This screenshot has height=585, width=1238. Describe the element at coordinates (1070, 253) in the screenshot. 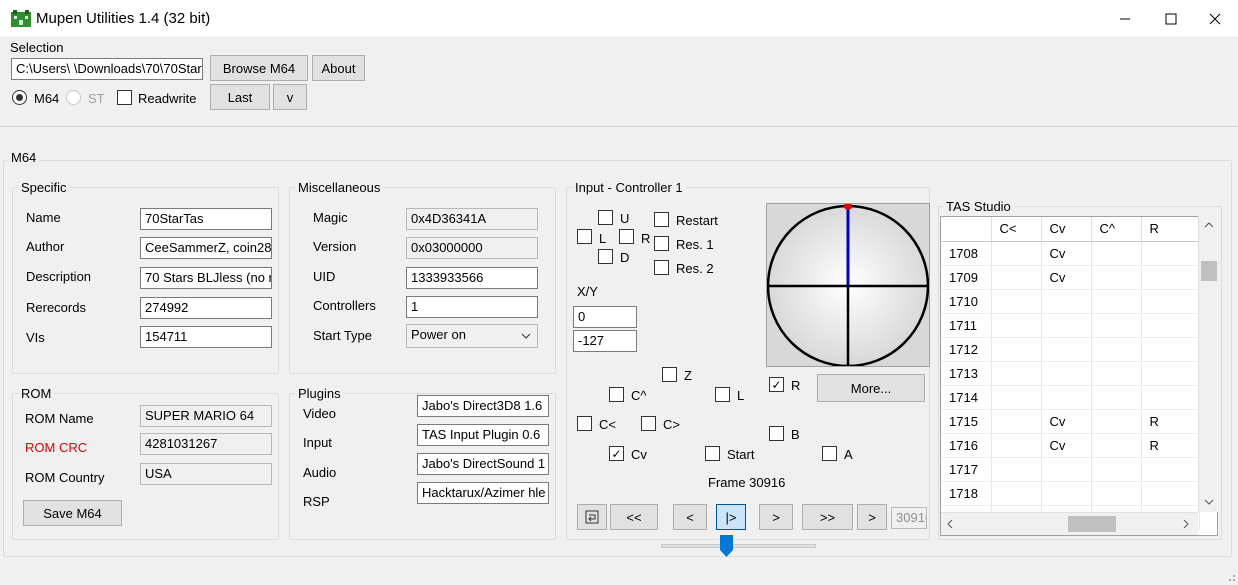

I see `table-row: 1708 Cv` at that location.